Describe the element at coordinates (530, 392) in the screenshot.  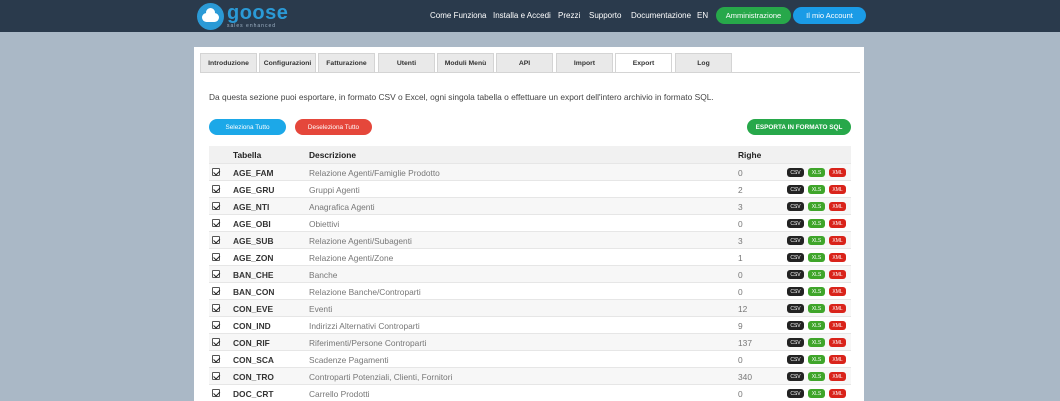
I see `table-row: DOC_CRT Carrello Prodotti 0 CSV XLS XML` at that location.